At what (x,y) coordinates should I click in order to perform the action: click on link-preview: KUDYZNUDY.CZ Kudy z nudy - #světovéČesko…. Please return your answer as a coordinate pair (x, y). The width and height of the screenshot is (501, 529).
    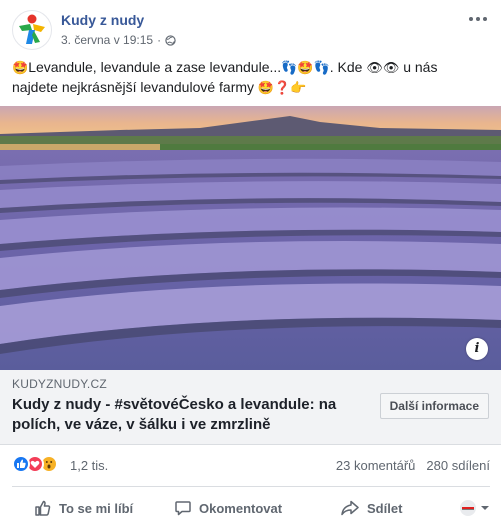
    Looking at the image, I should click on (250, 407).